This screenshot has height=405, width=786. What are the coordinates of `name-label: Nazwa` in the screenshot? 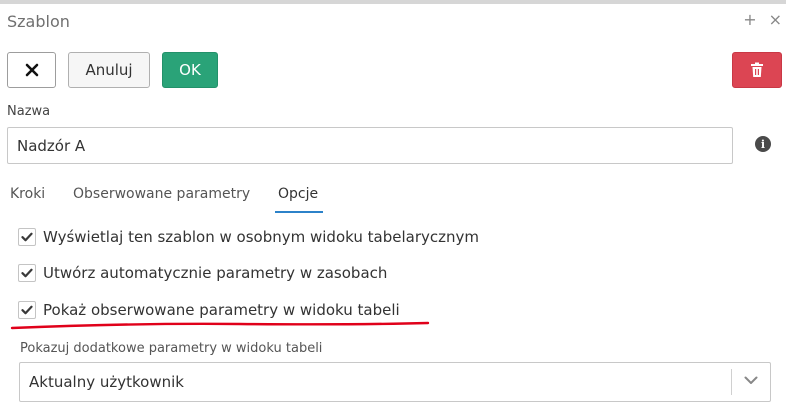 It's located at (29, 111).